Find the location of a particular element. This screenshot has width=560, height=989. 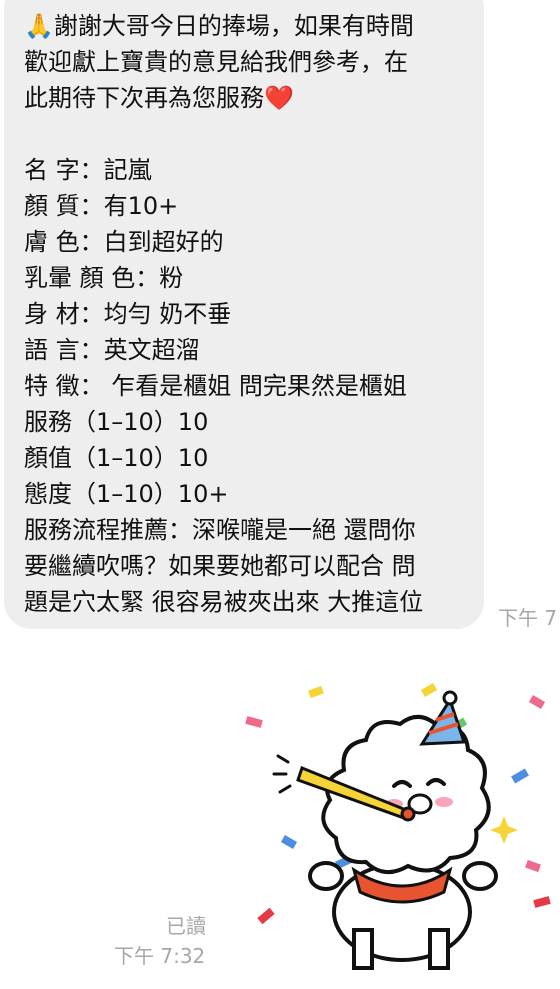

message-line: 此期待下次再為您服務❤️ is located at coordinates (254, 98).